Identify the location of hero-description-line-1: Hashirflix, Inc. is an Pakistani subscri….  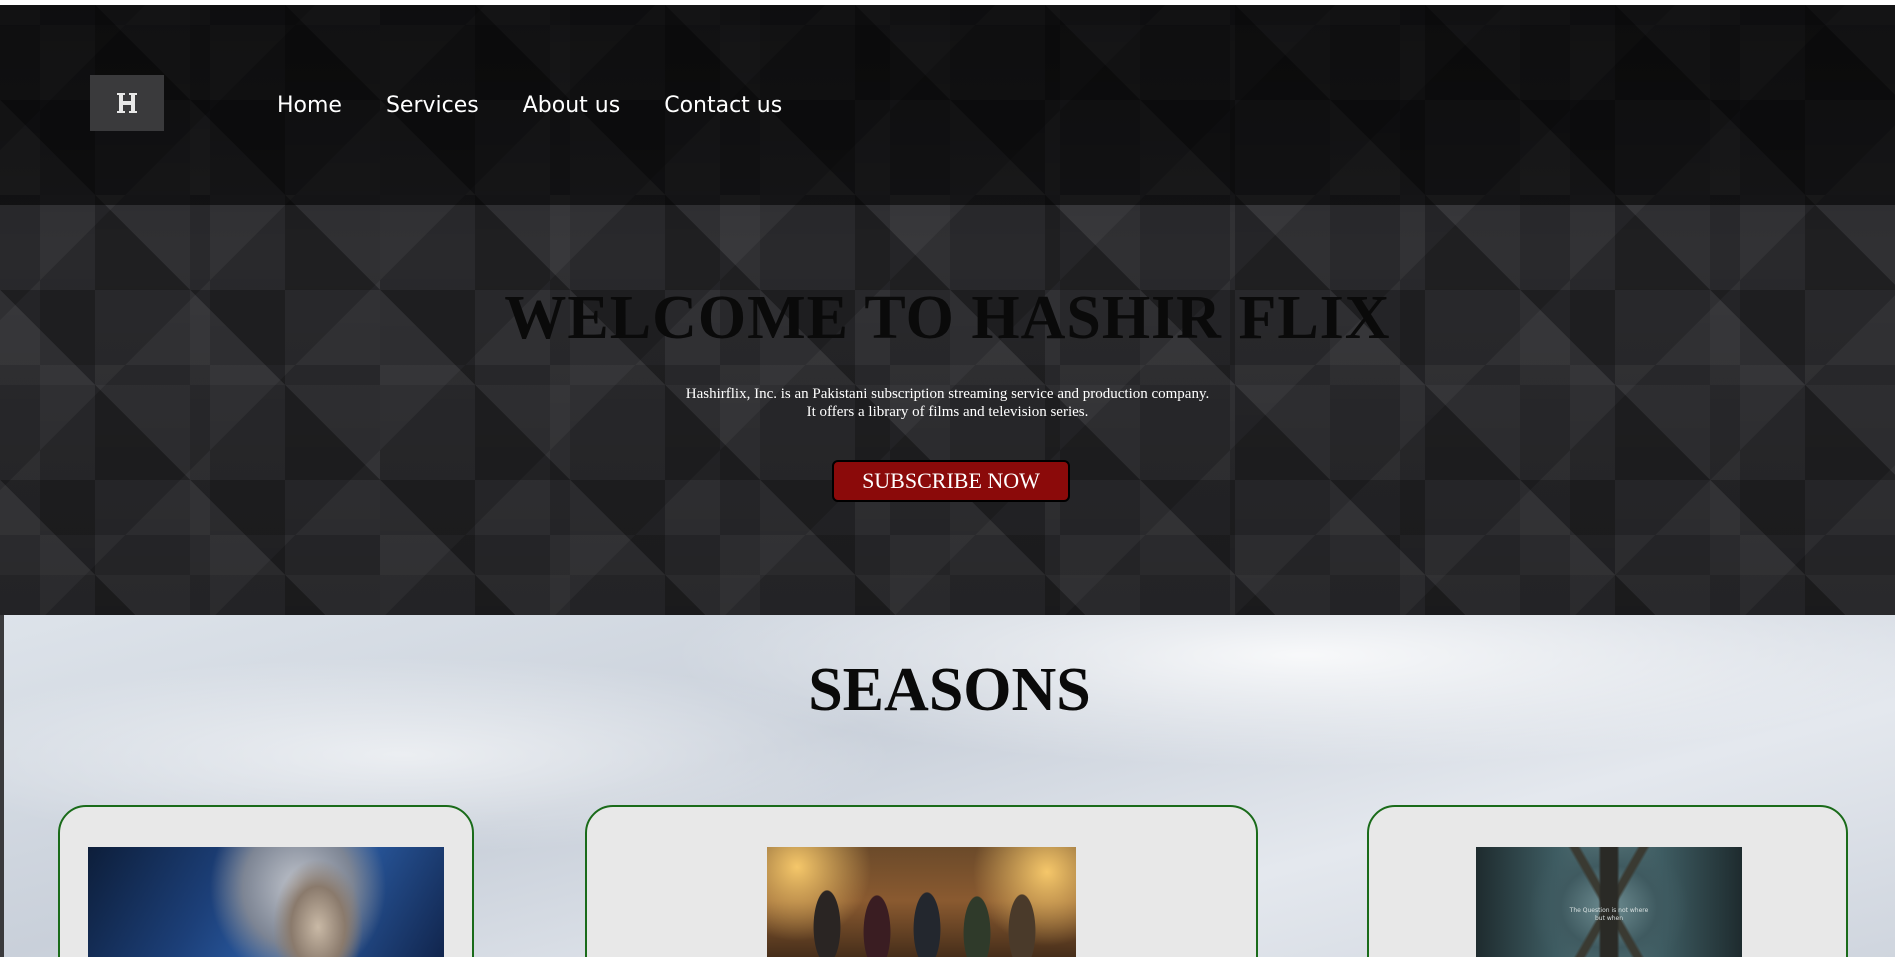
(947, 394).